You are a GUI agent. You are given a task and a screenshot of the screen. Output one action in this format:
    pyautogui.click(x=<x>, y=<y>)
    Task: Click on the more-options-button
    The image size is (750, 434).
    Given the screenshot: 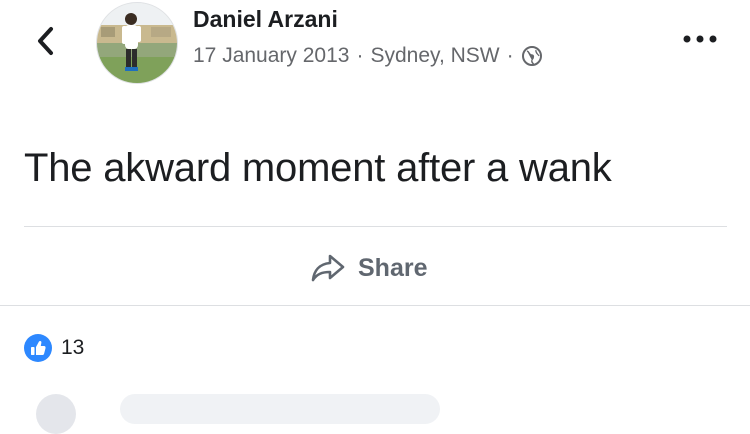 What is the action you would take?
    pyautogui.click(x=700, y=39)
    